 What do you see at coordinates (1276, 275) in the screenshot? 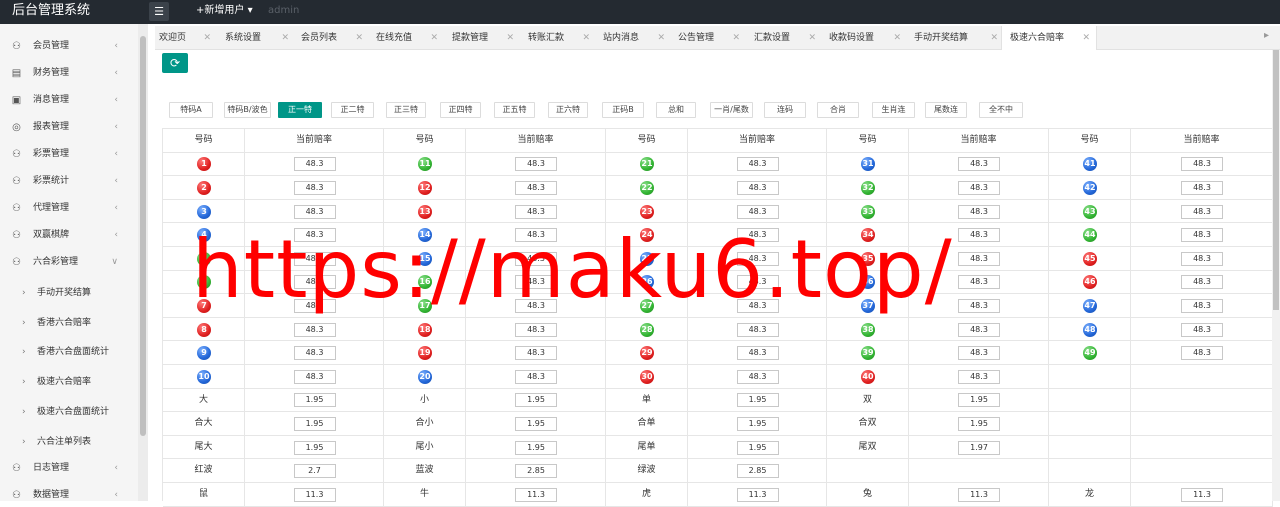
I see `page-scrollbar` at bounding box center [1276, 275].